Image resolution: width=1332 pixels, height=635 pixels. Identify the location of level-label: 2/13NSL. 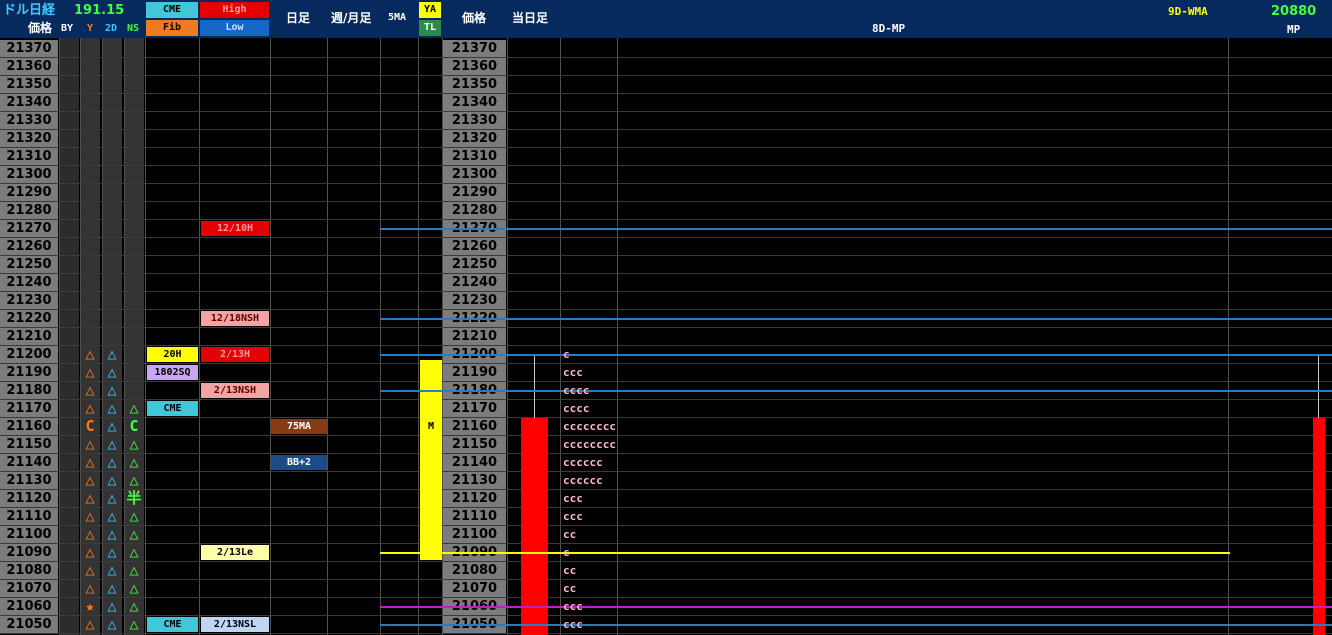
(235, 624).